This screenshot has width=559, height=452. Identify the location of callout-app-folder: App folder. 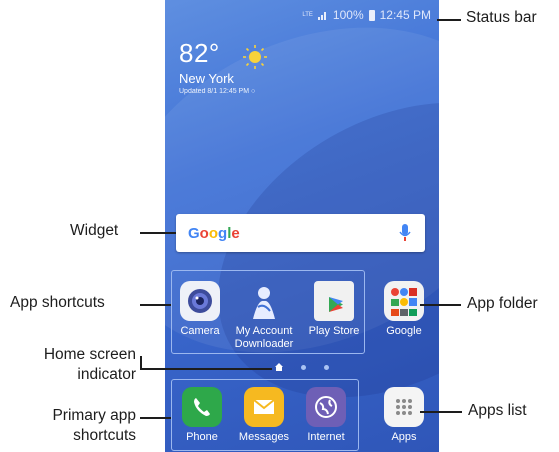
(502, 303).